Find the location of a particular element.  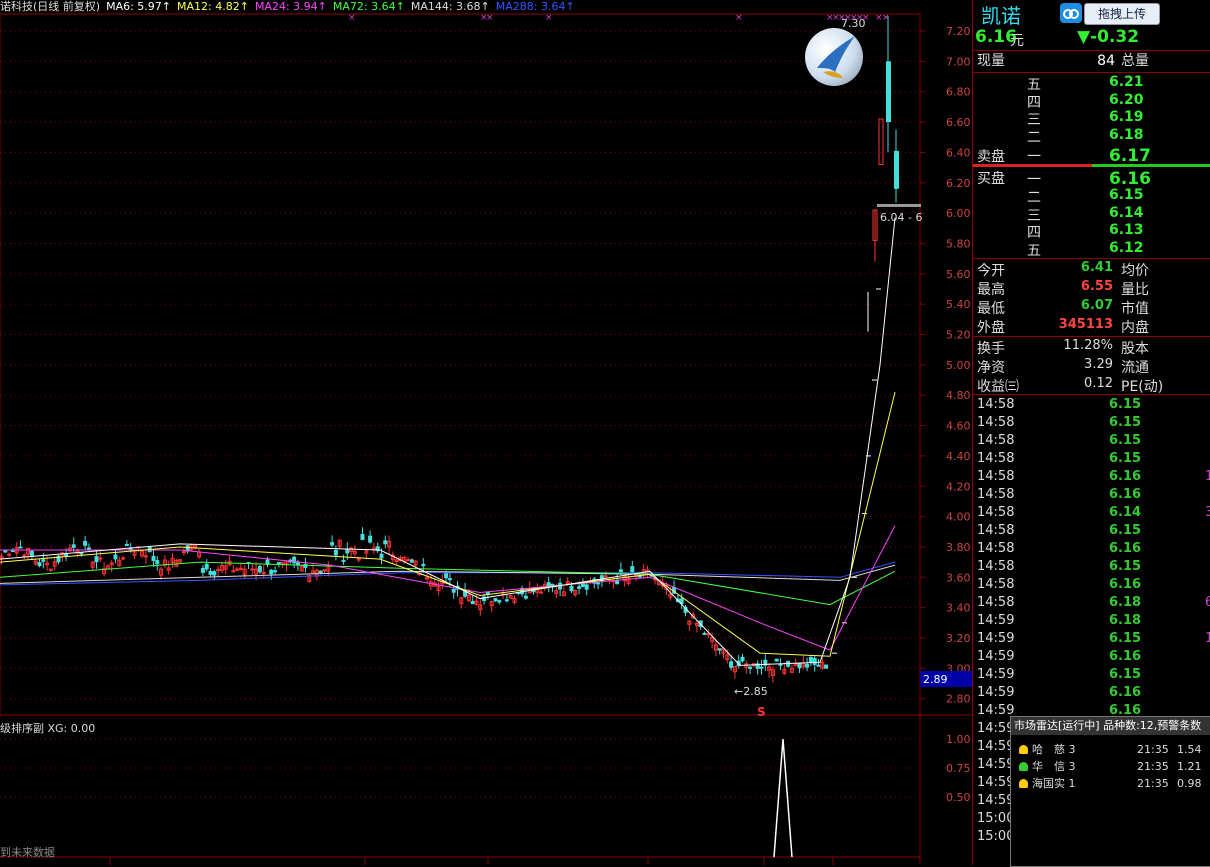

sell-price: 6.20 is located at coordinates (1126, 99).